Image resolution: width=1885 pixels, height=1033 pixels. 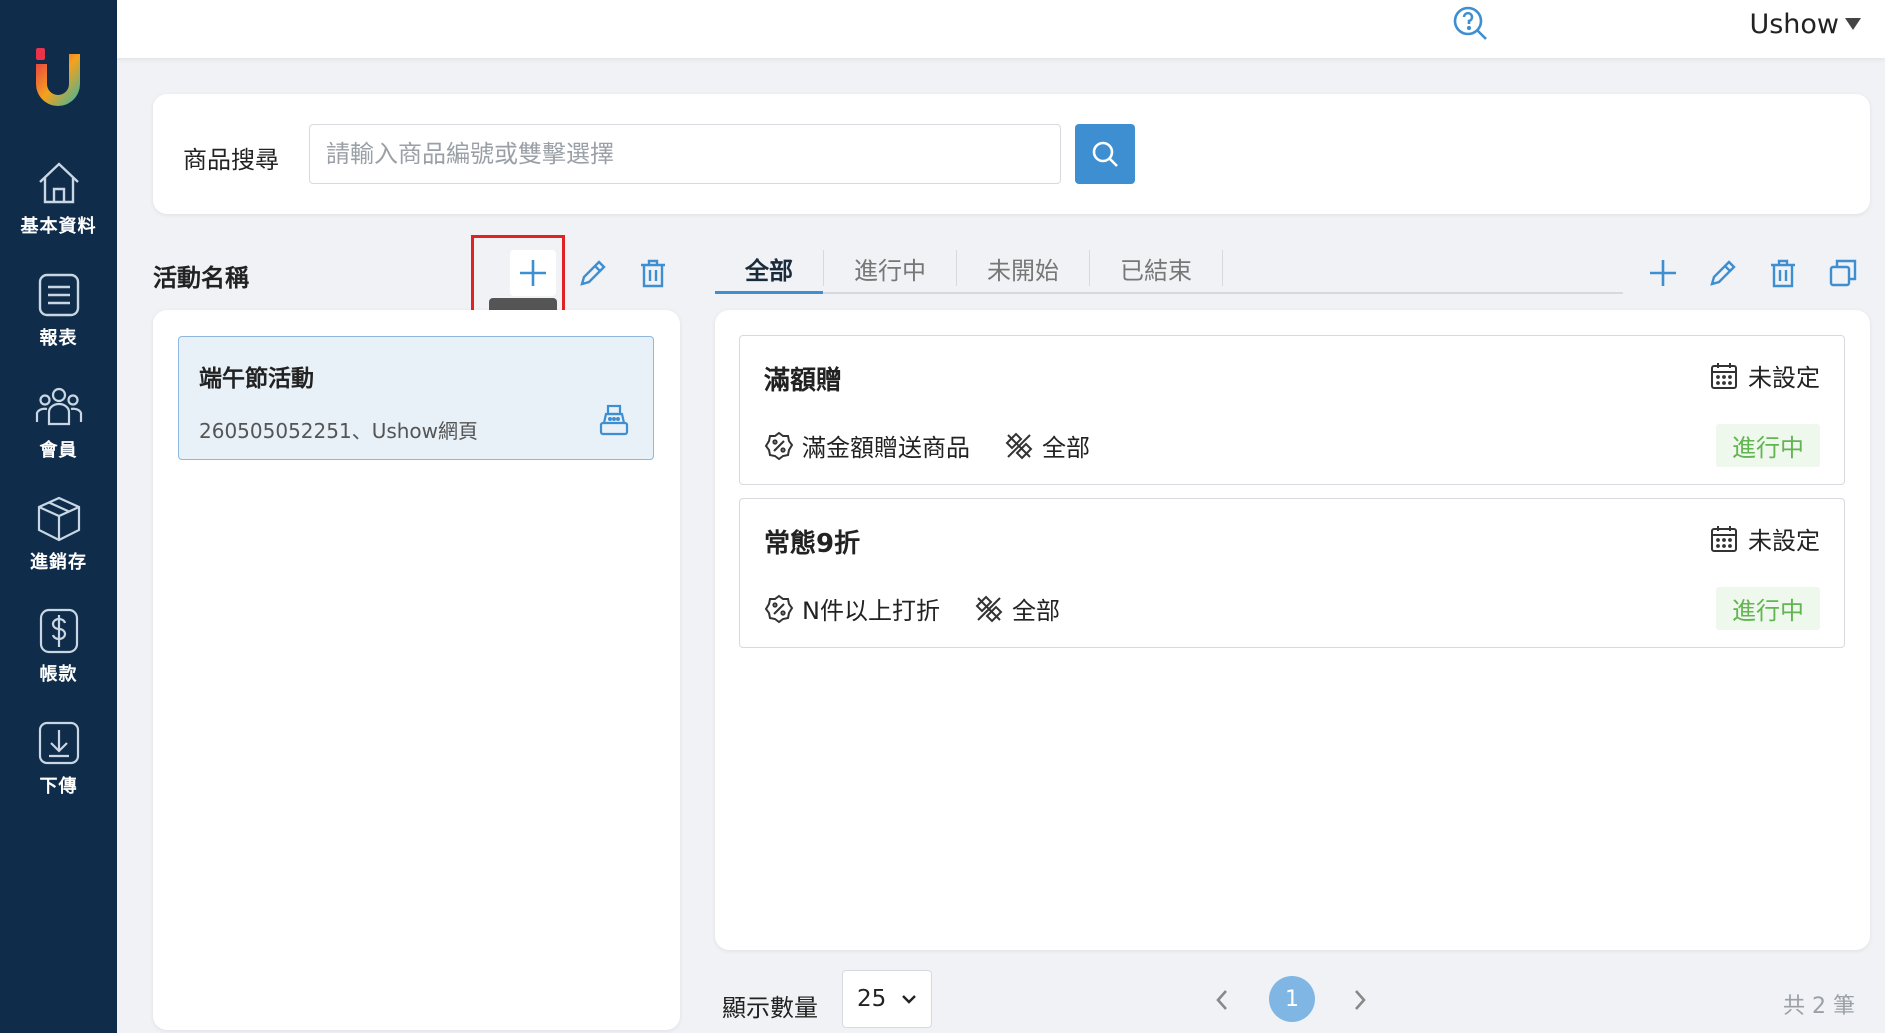 I want to click on copy-icon, so click(x=1843, y=273).